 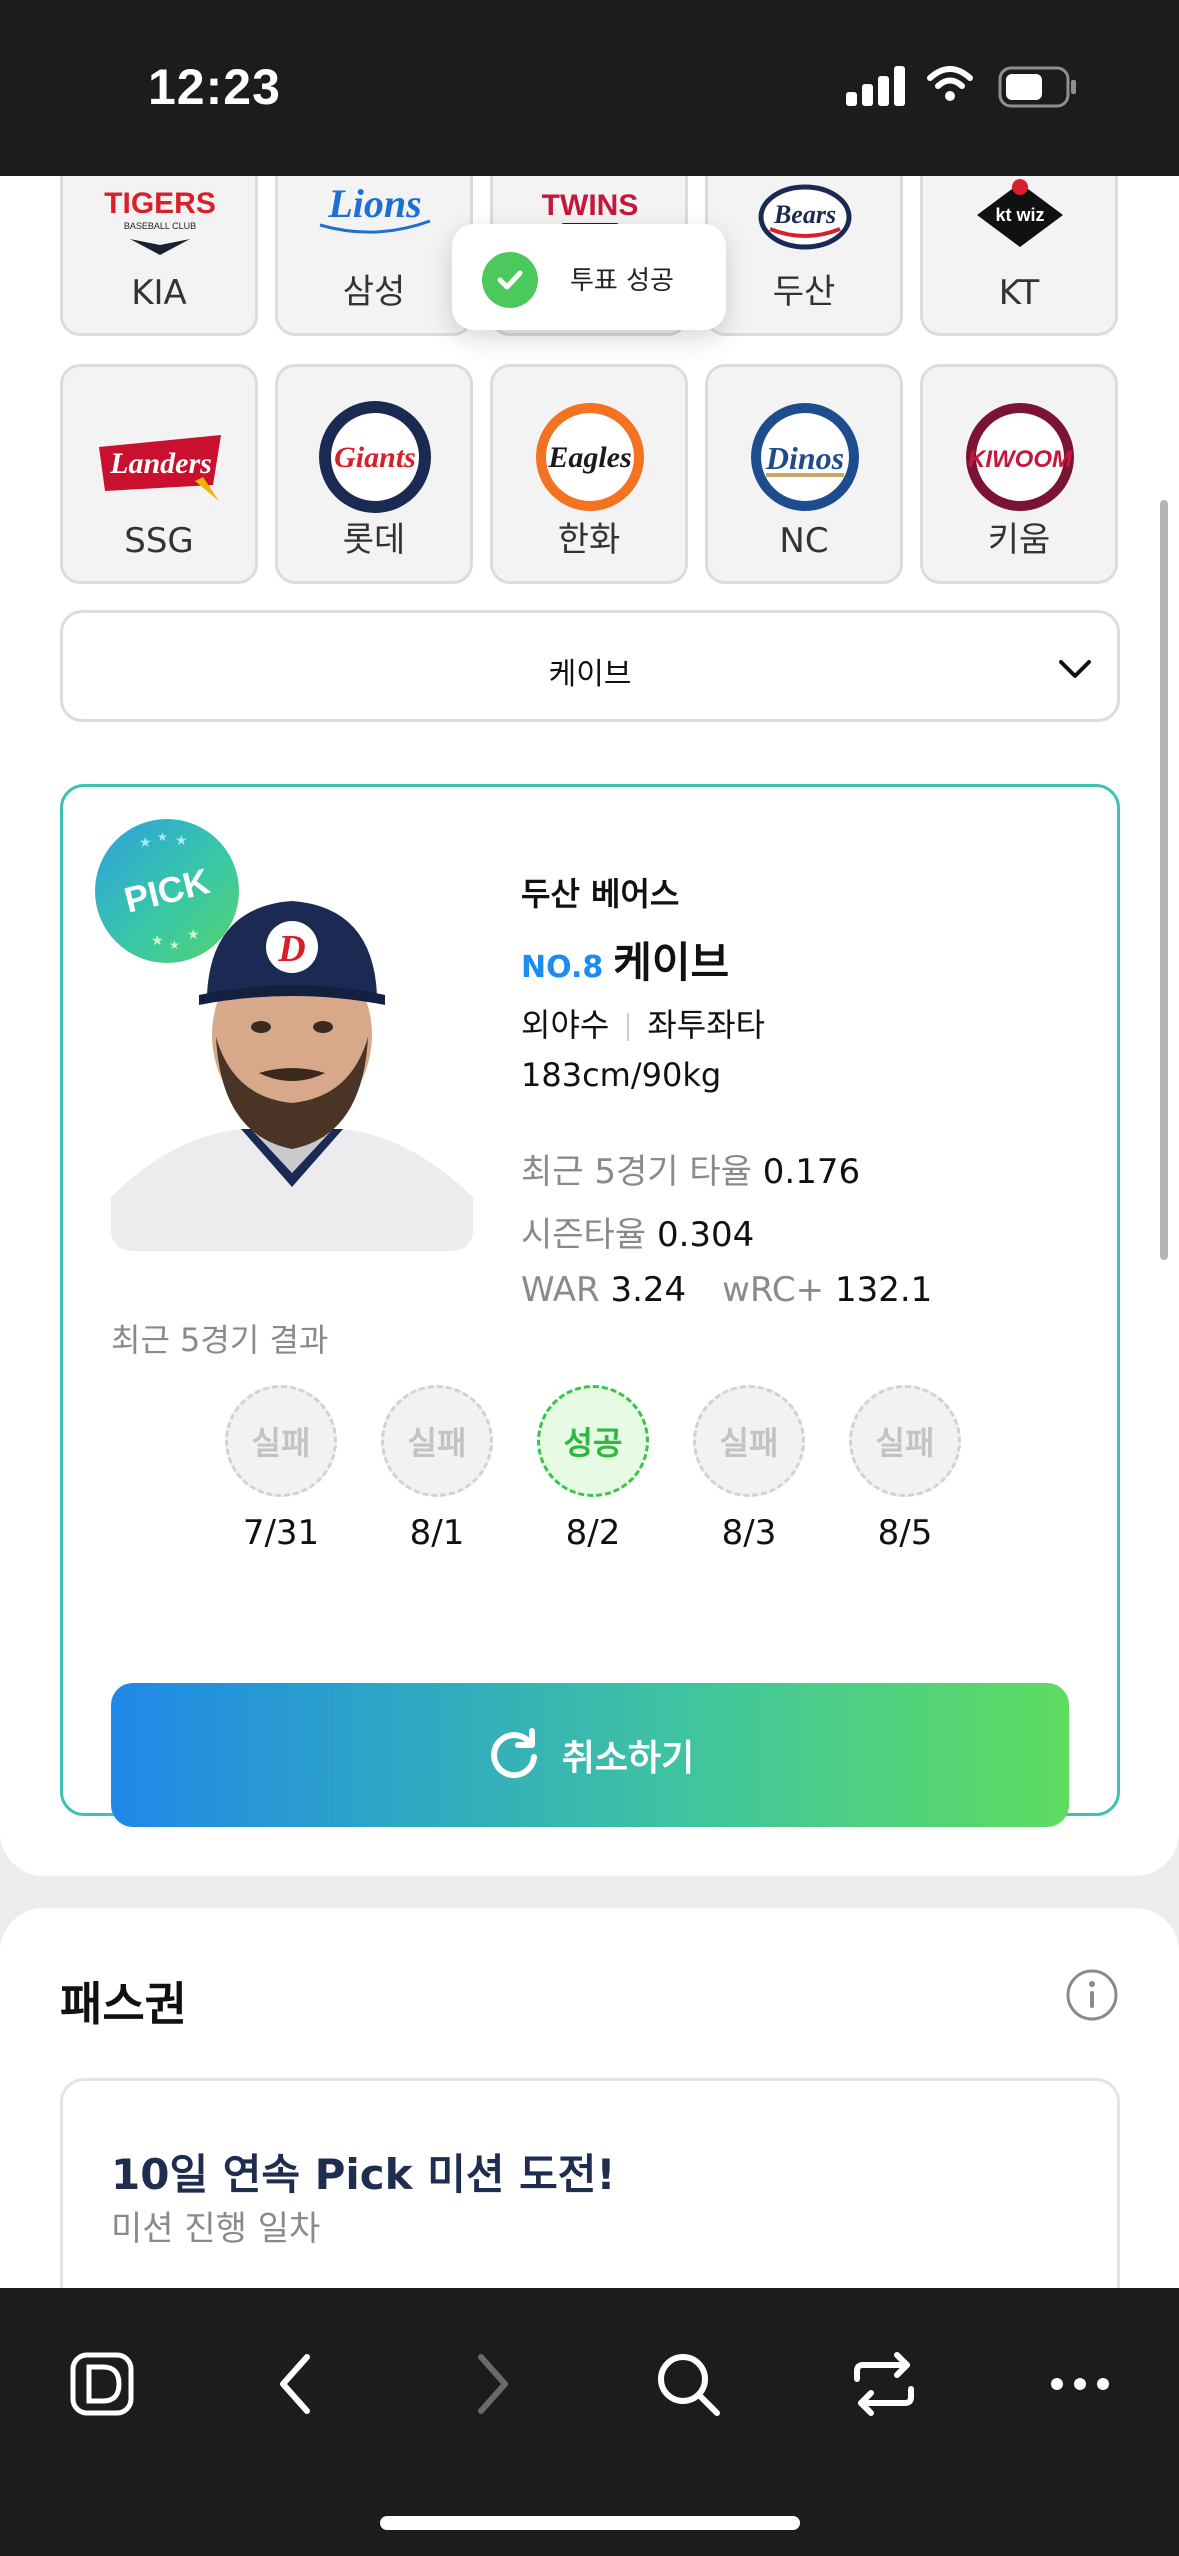 I want to click on team-tile-nc: Dinos NC, so click(x=804, y=474).